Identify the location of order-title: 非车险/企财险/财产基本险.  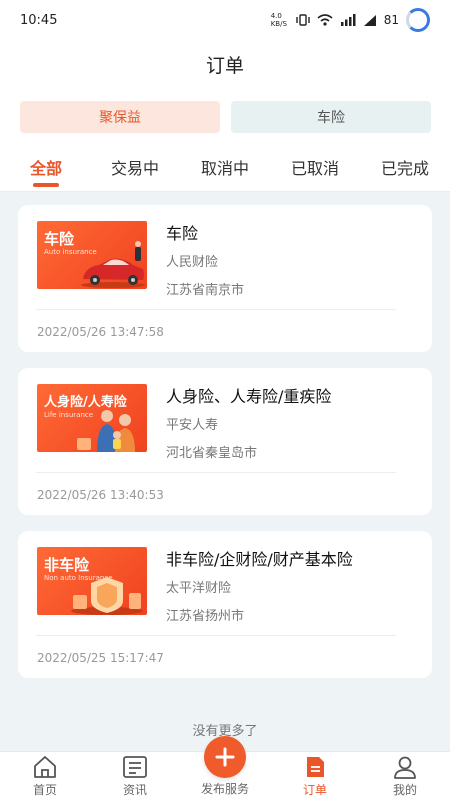
(259, 559).